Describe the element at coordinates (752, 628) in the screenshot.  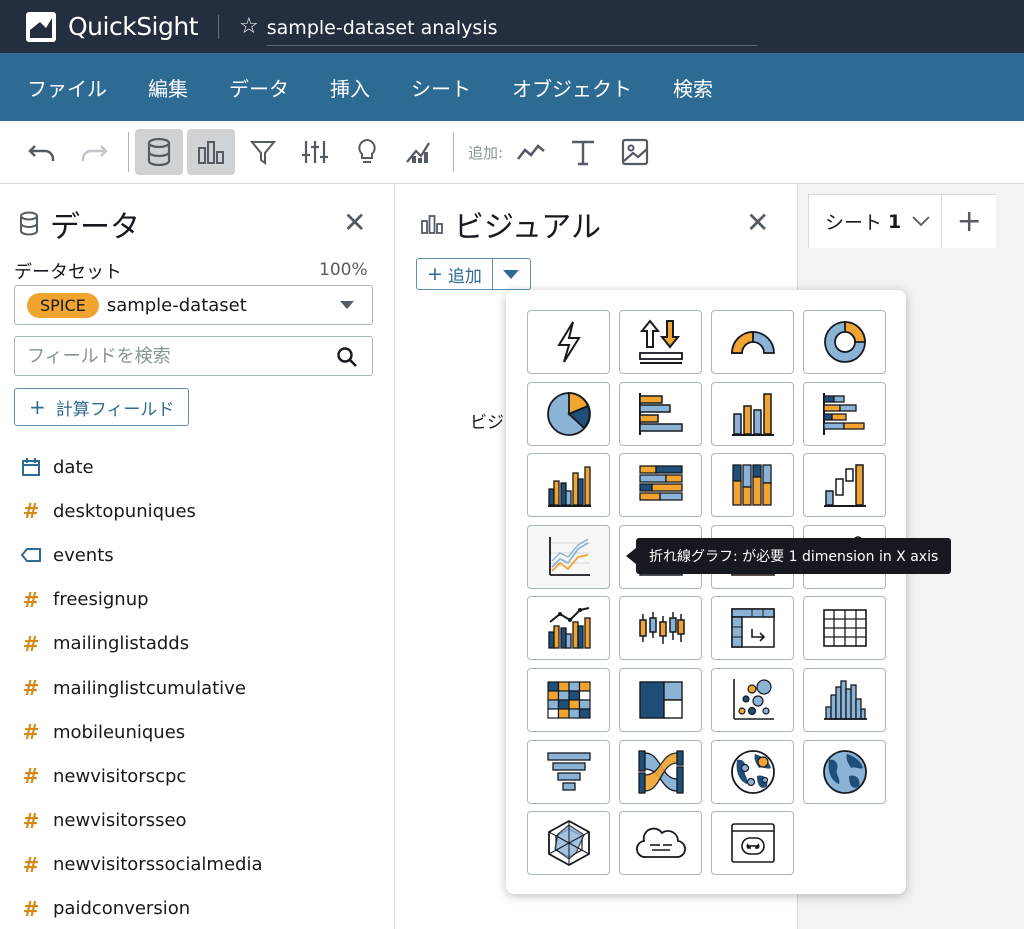
I see `visual-type-pivot-table` at that location.